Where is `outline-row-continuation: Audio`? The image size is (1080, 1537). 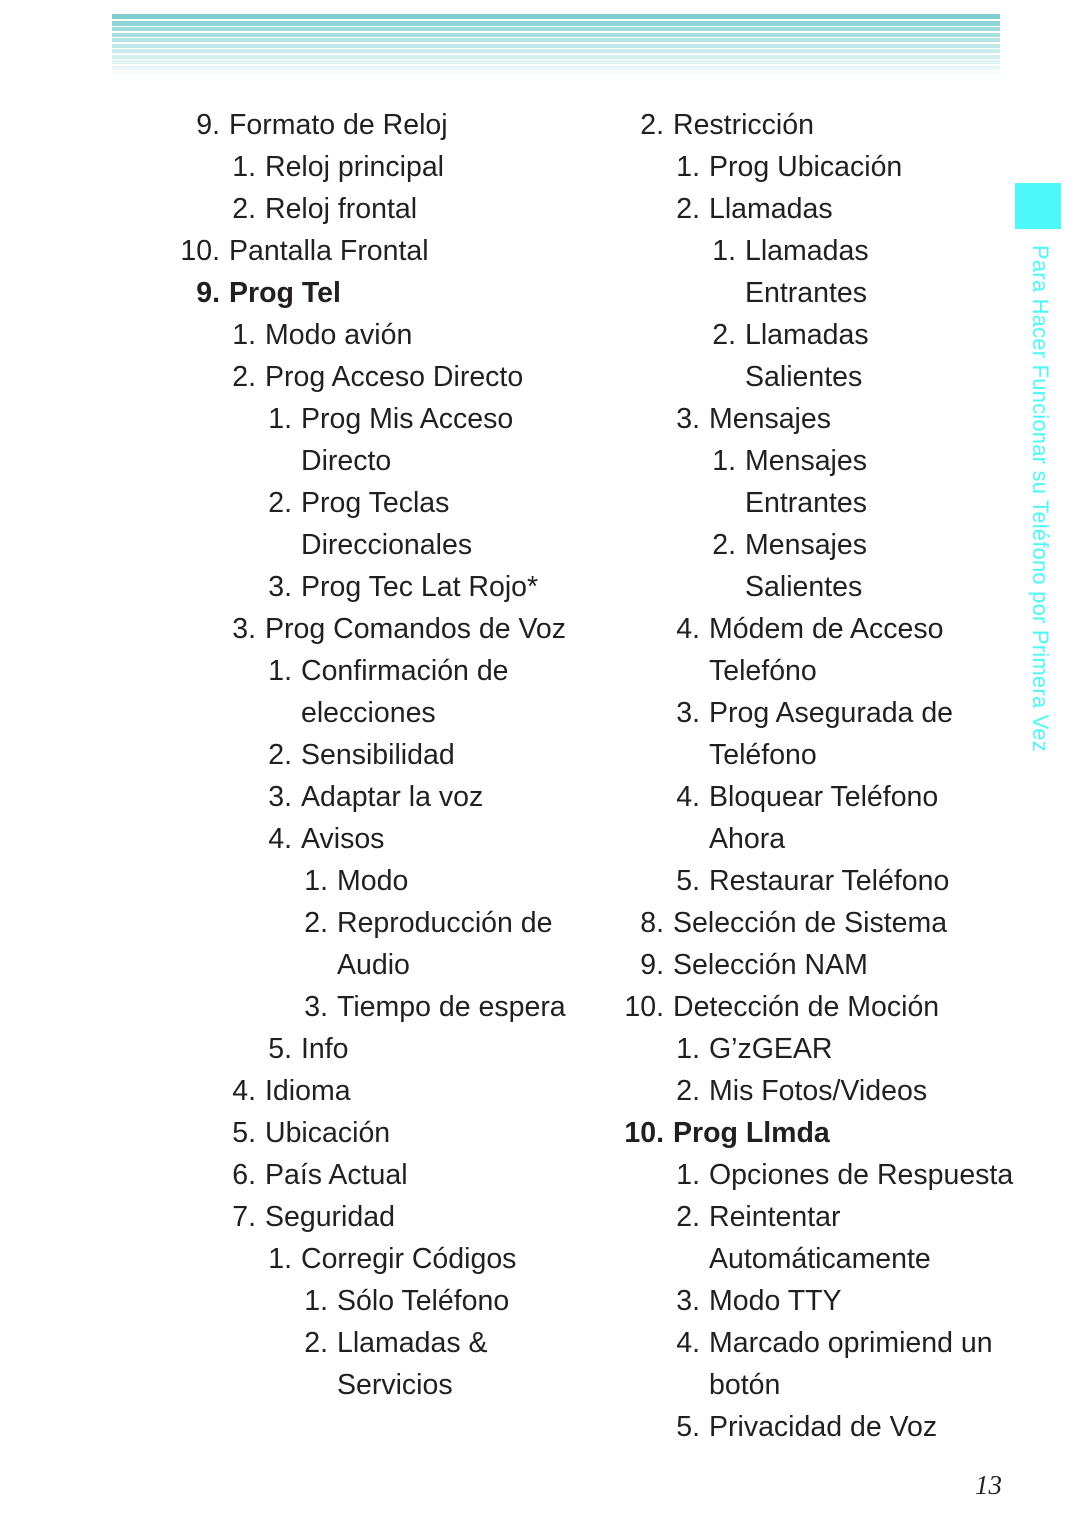
outline-row-continuation: Audio is located at coordinates (332, 965).